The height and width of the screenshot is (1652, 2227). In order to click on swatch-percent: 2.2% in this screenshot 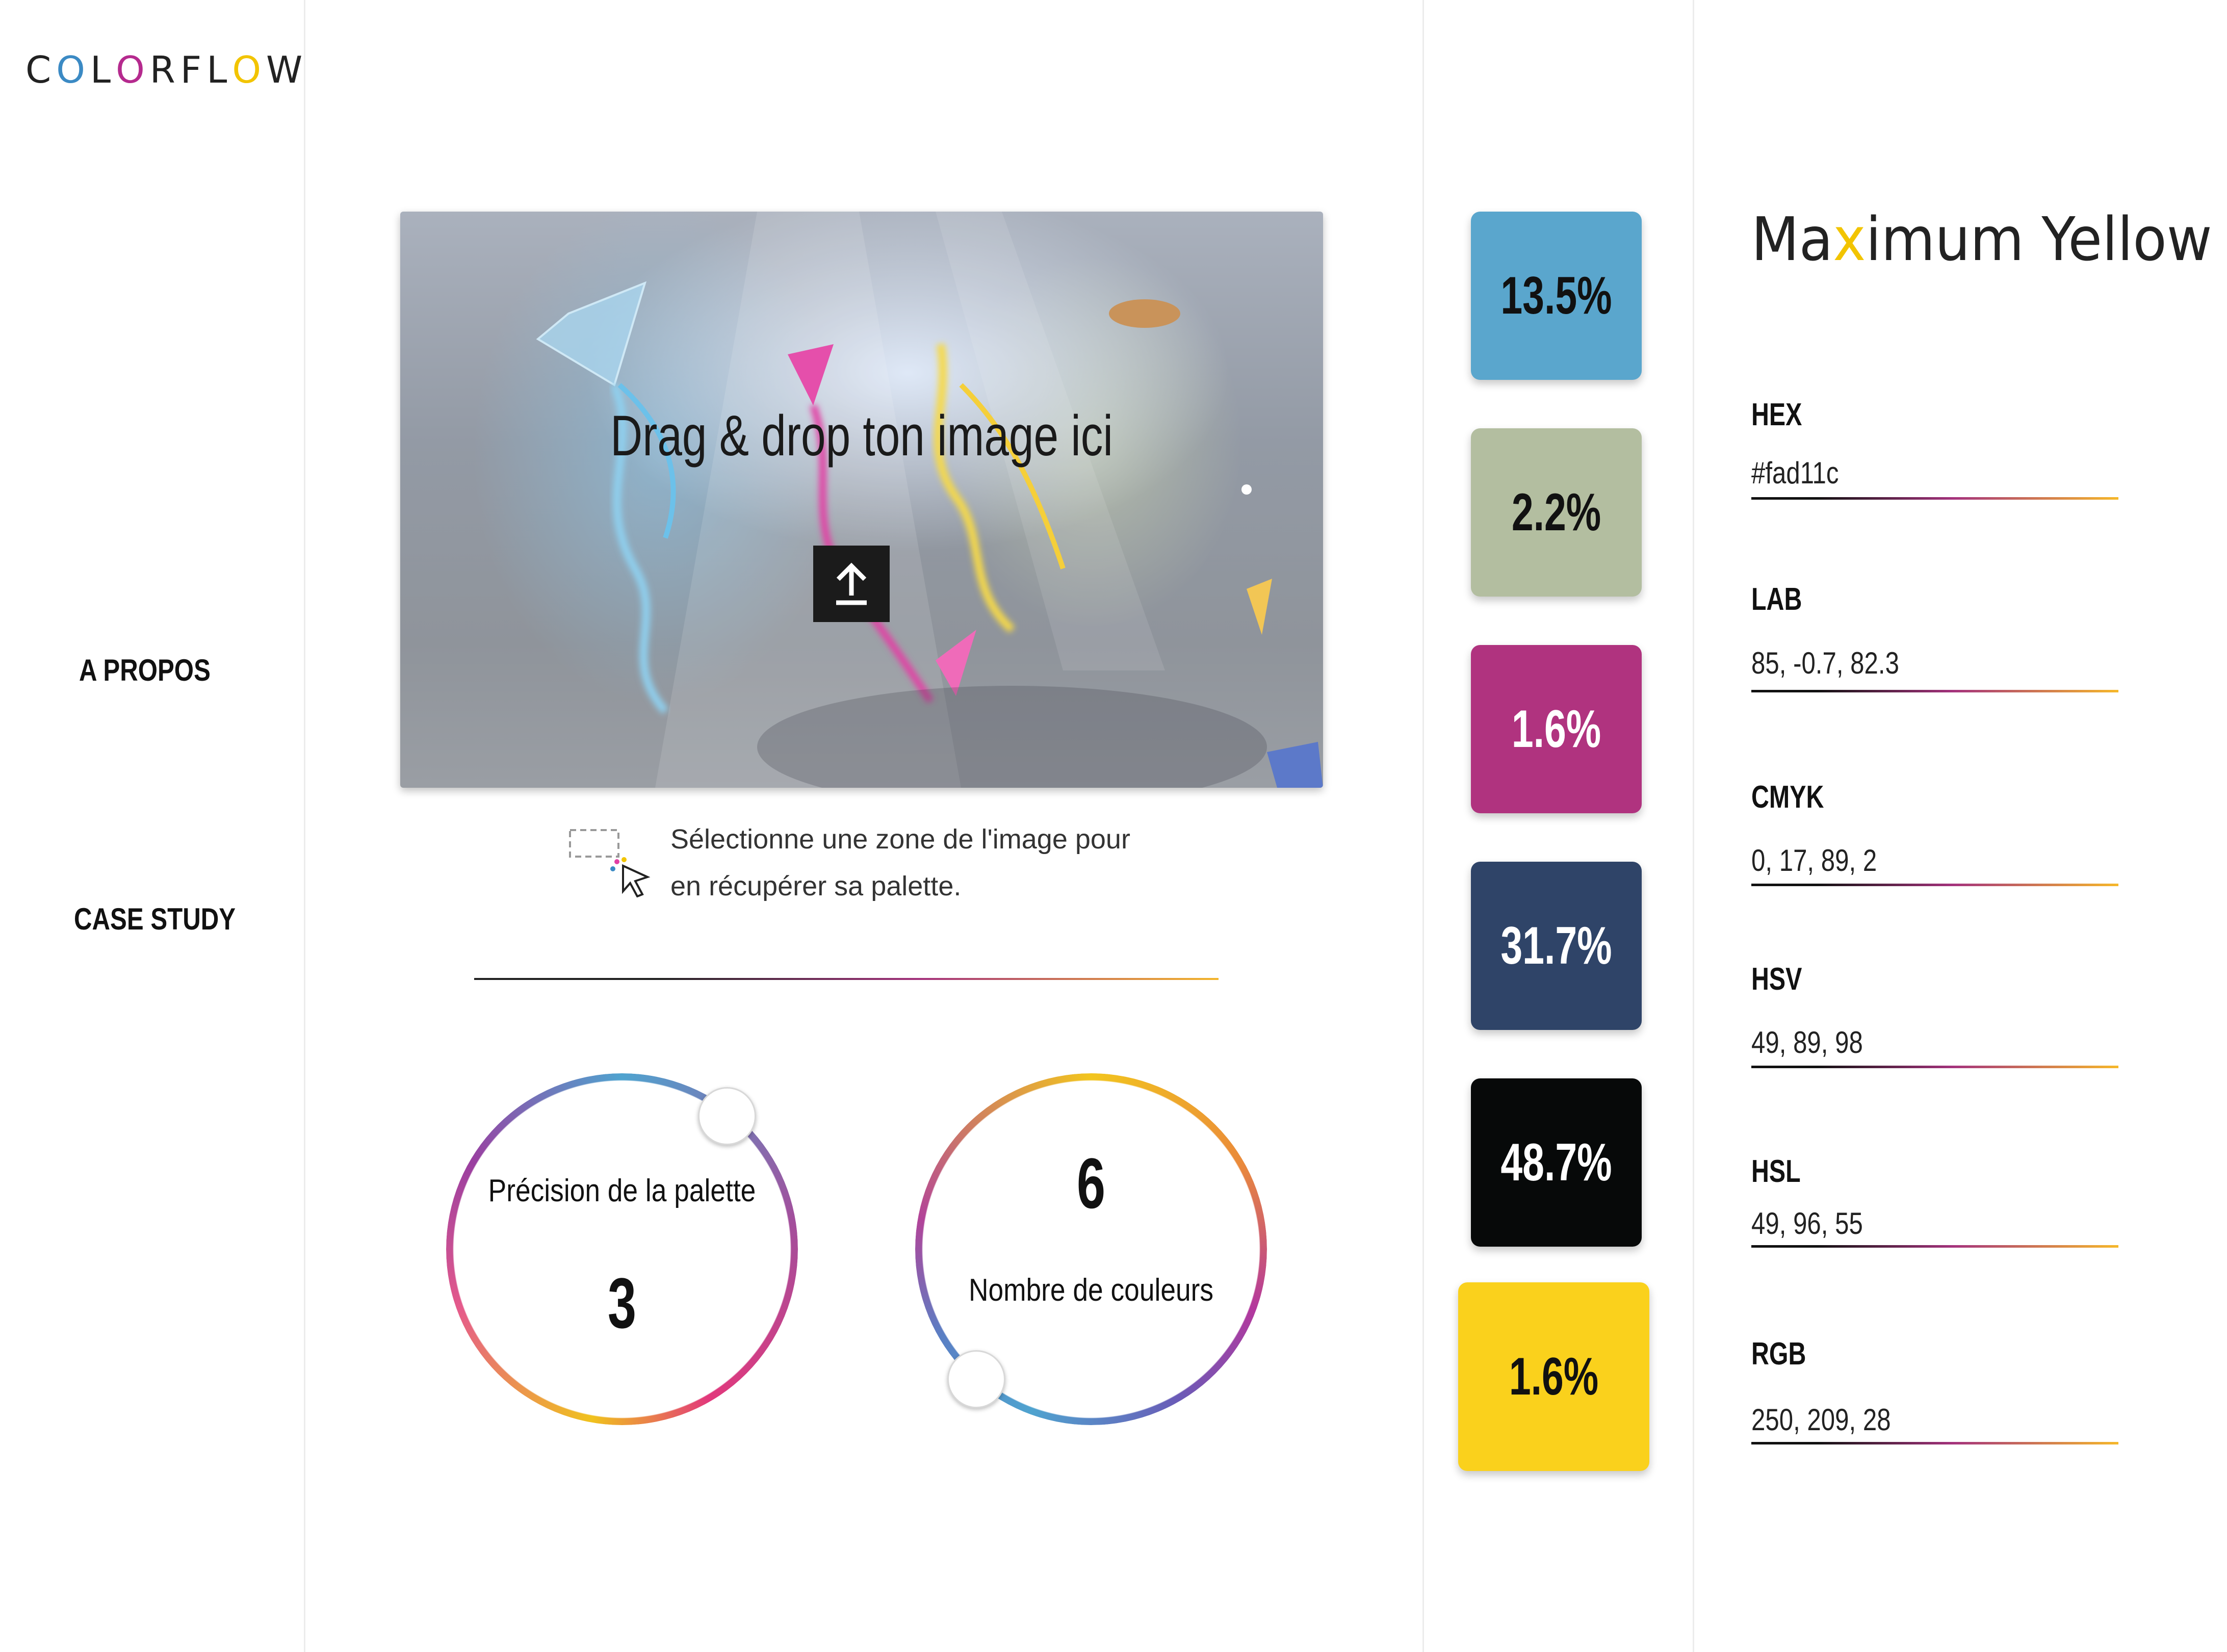, I will do `click(1556, 512)`.